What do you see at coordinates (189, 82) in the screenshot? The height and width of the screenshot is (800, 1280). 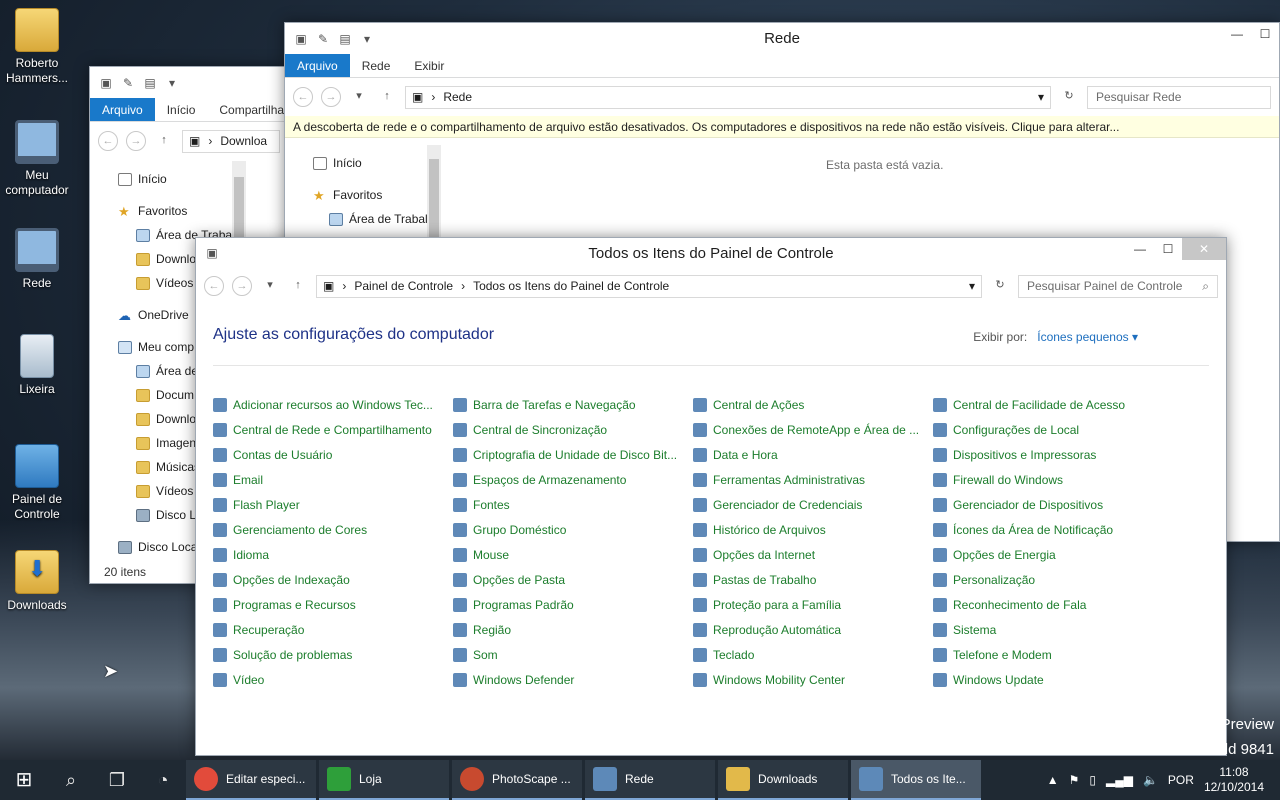 I see `titlebar: ▣ ✎ ▤ ▾` at bounding box center [189, 82].